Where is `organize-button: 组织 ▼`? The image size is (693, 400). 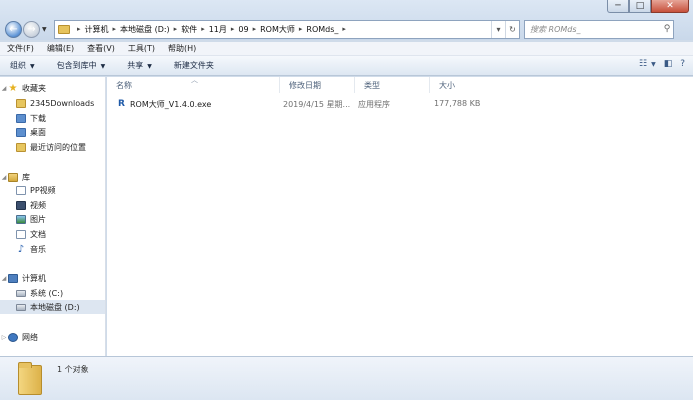
organize-button: 组织 ▼ is located at coordinates (22, 65).